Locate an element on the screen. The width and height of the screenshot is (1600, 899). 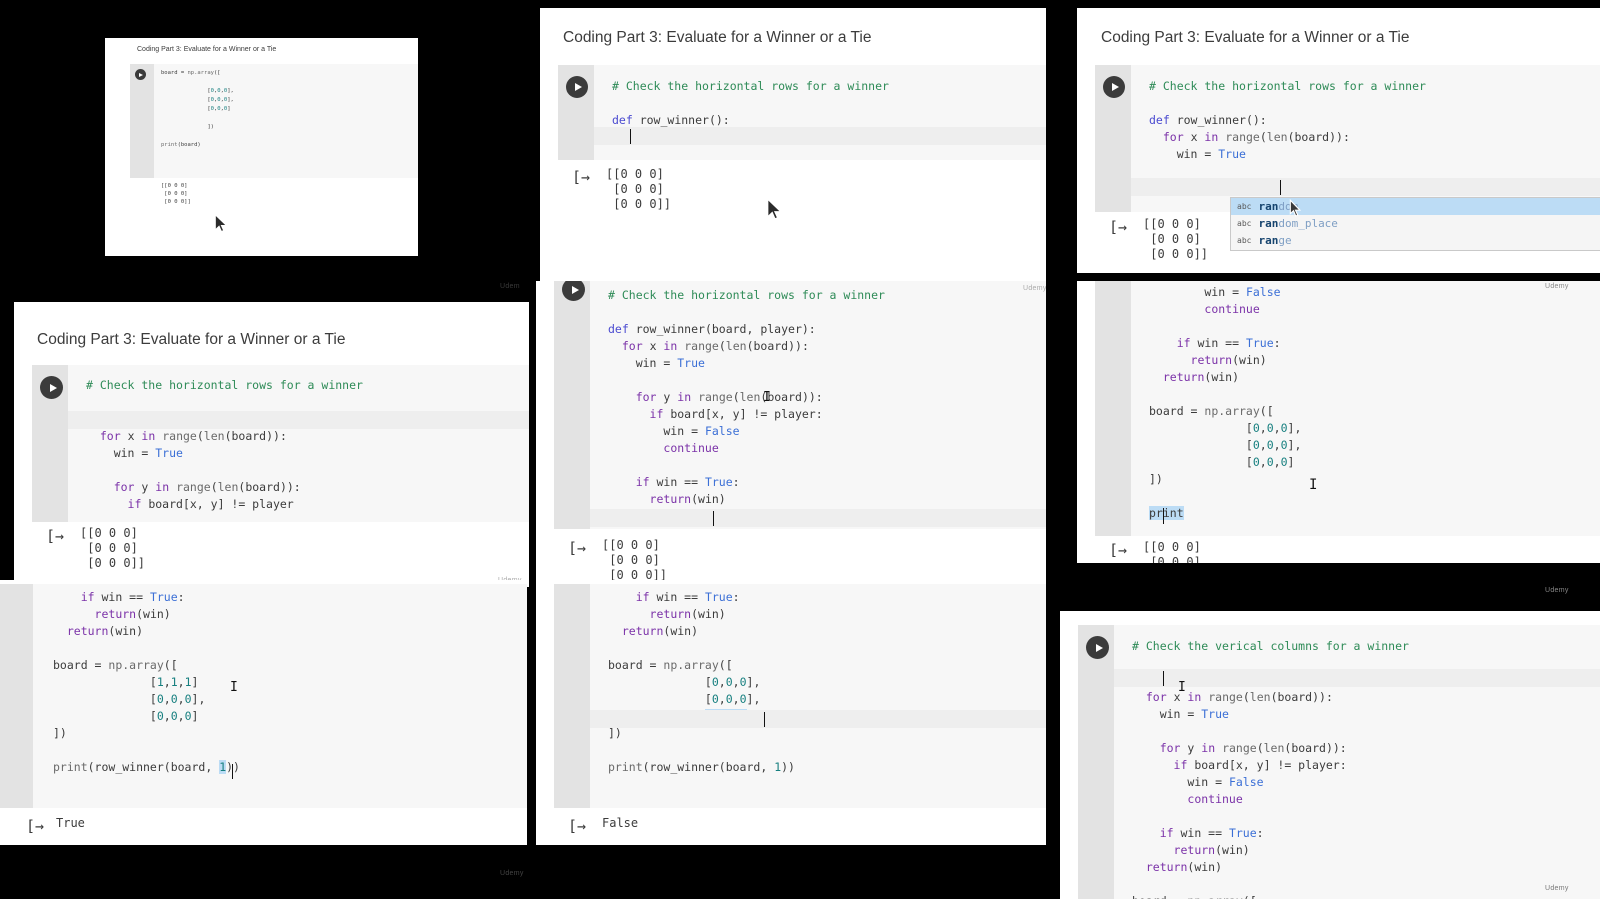
autocomplete-item: abc range is located at coordinates (1415, 240).